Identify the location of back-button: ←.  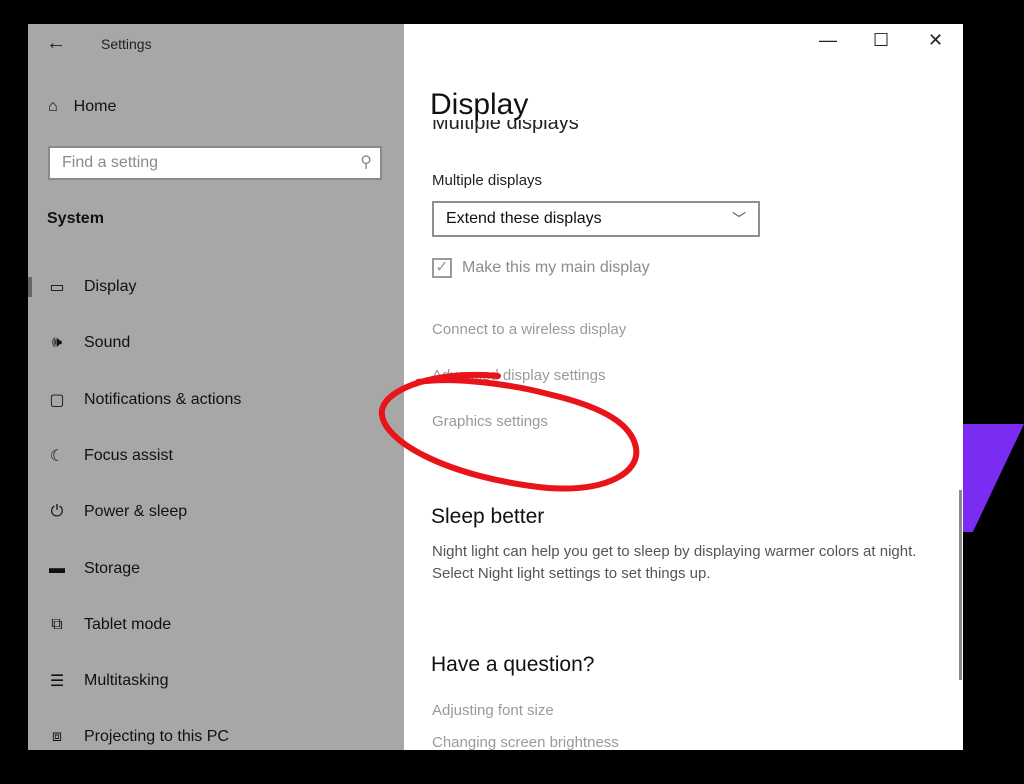
(56, 43).